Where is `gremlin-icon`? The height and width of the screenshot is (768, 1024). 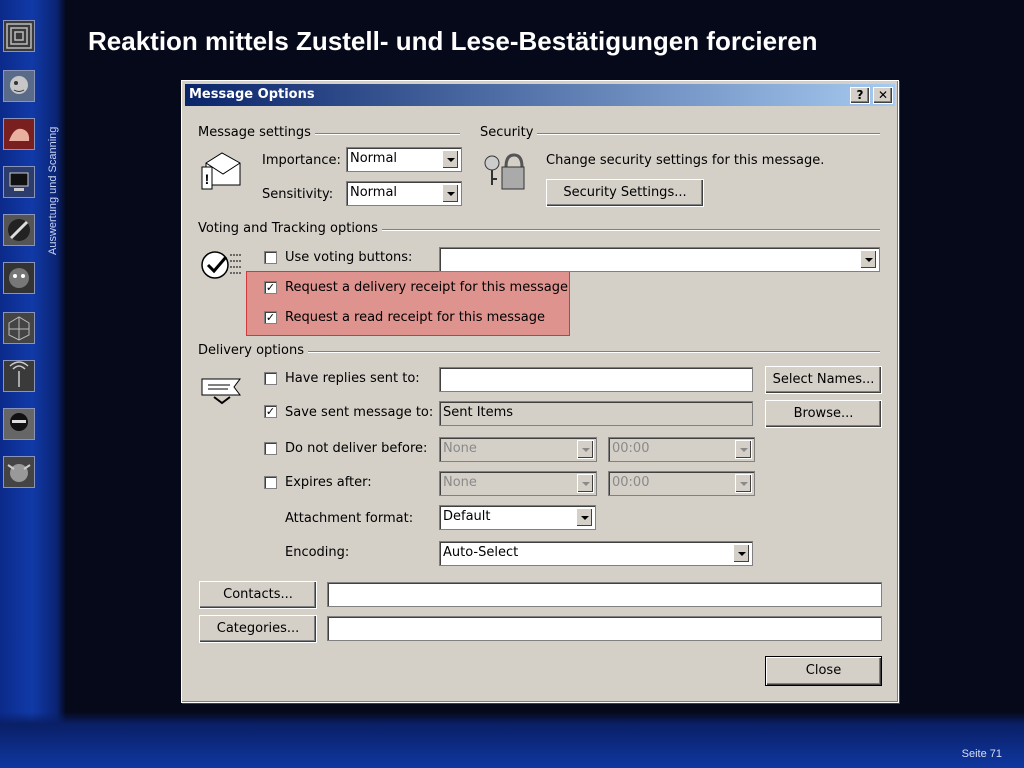
gremlin-icon is located at coordinates (19, 472).